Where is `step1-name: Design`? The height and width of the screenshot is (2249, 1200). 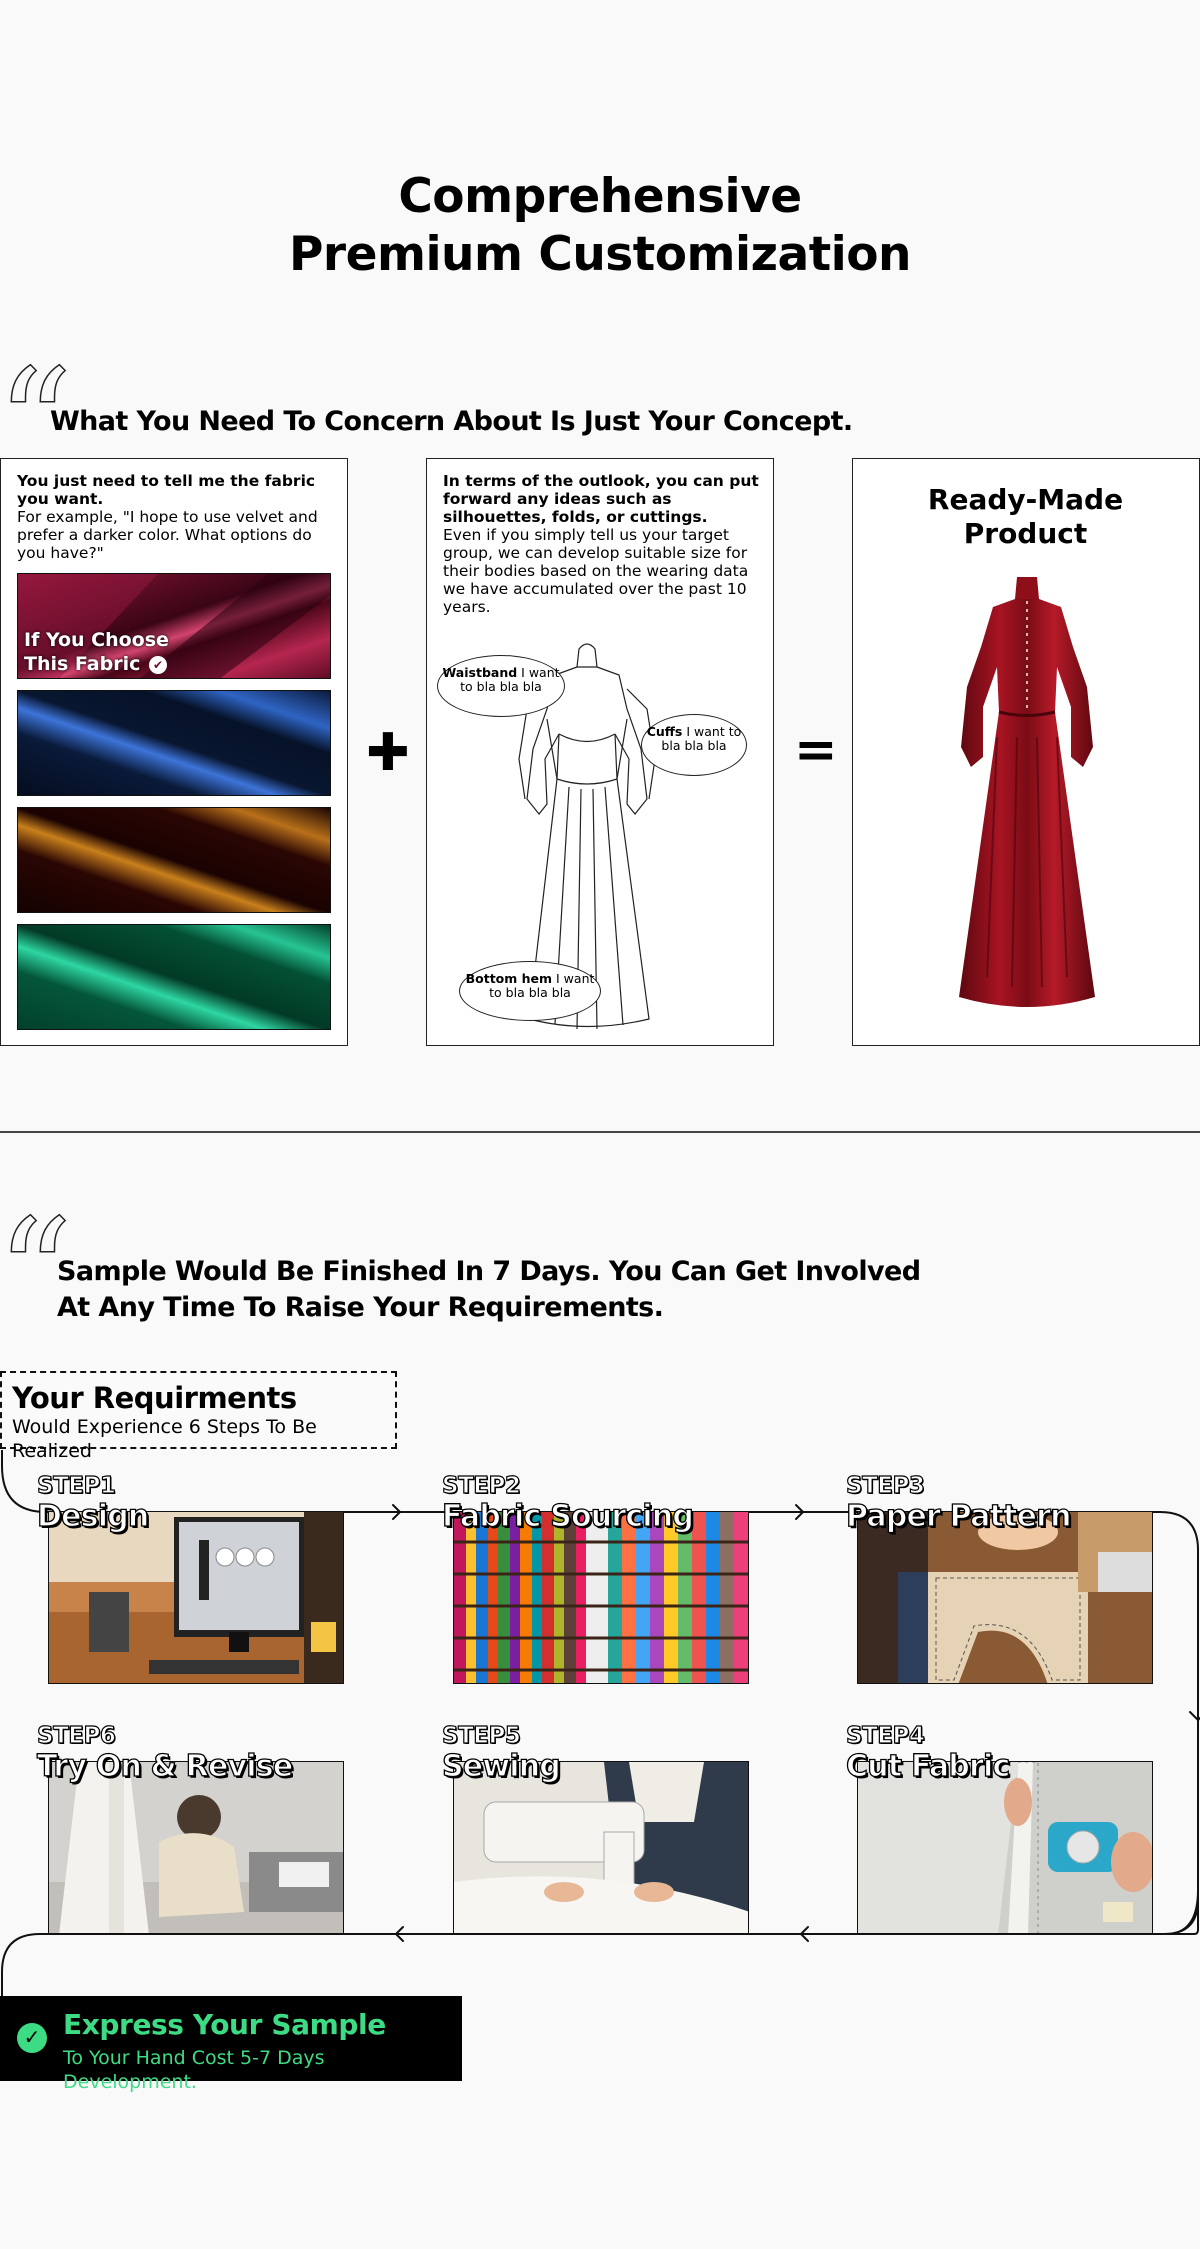
step1-name: Design is located at coordinates (93, 1516).